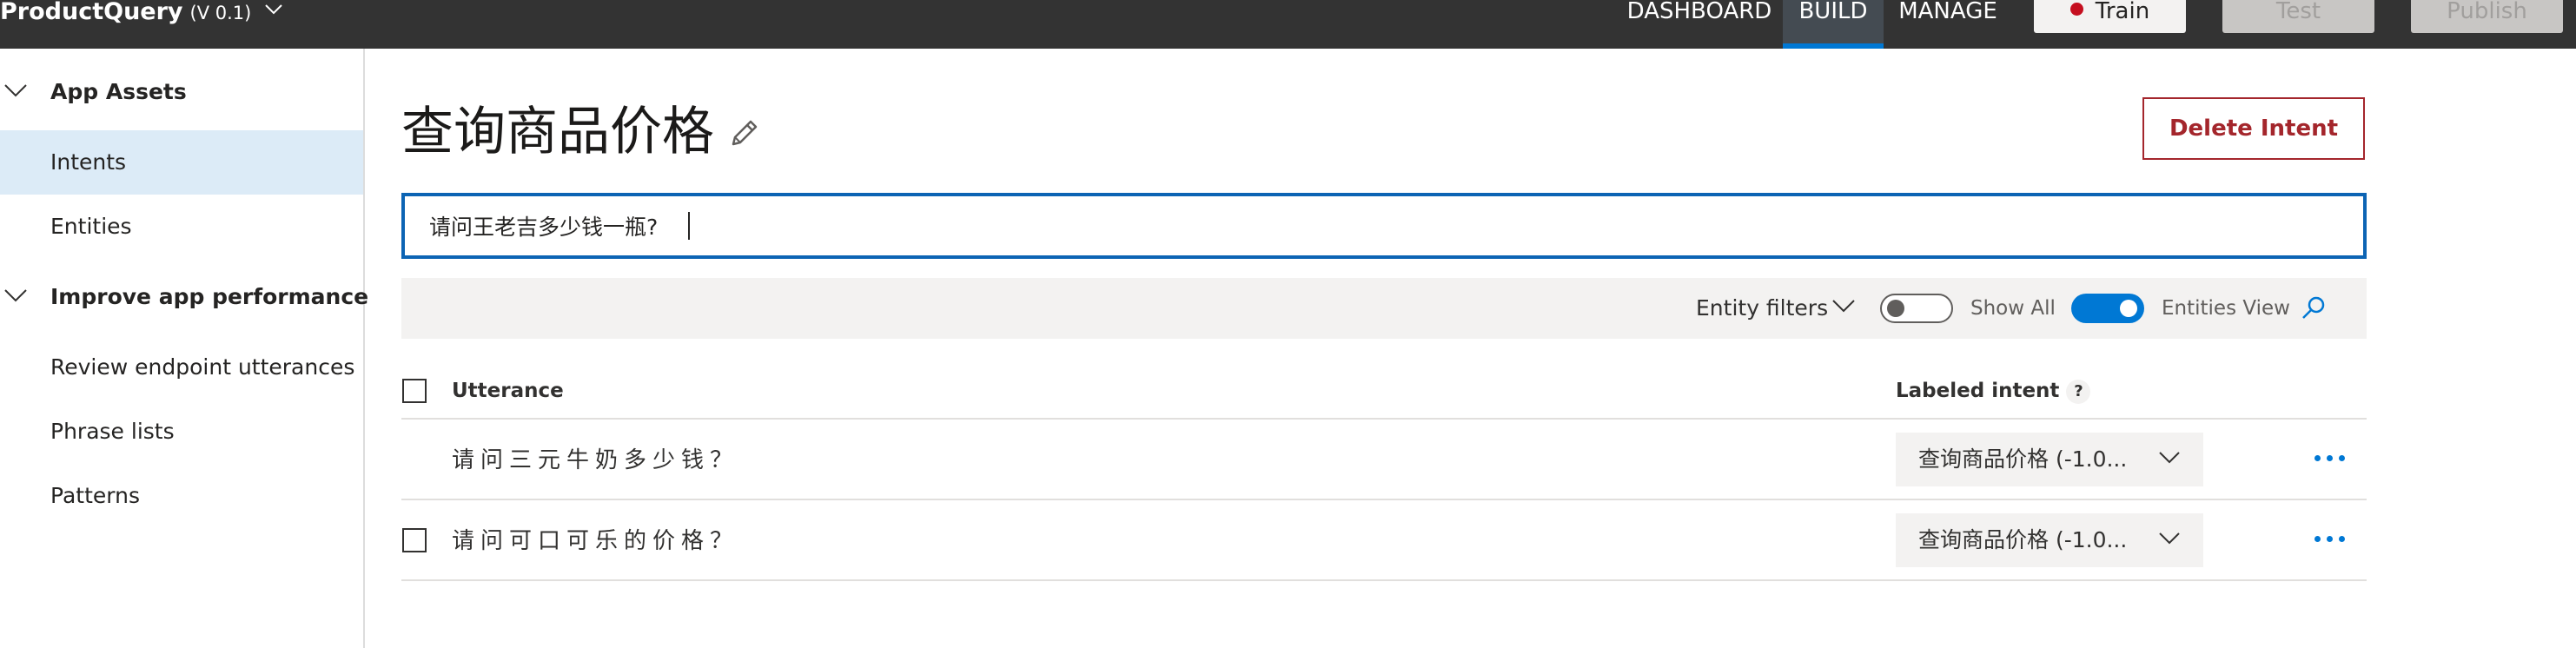 The height and width of the screenshot is (648, 2576). Describe the element at coordinates (95, 496) in the screenshot. I see `sidebar-item-label: Patterns` at that location.